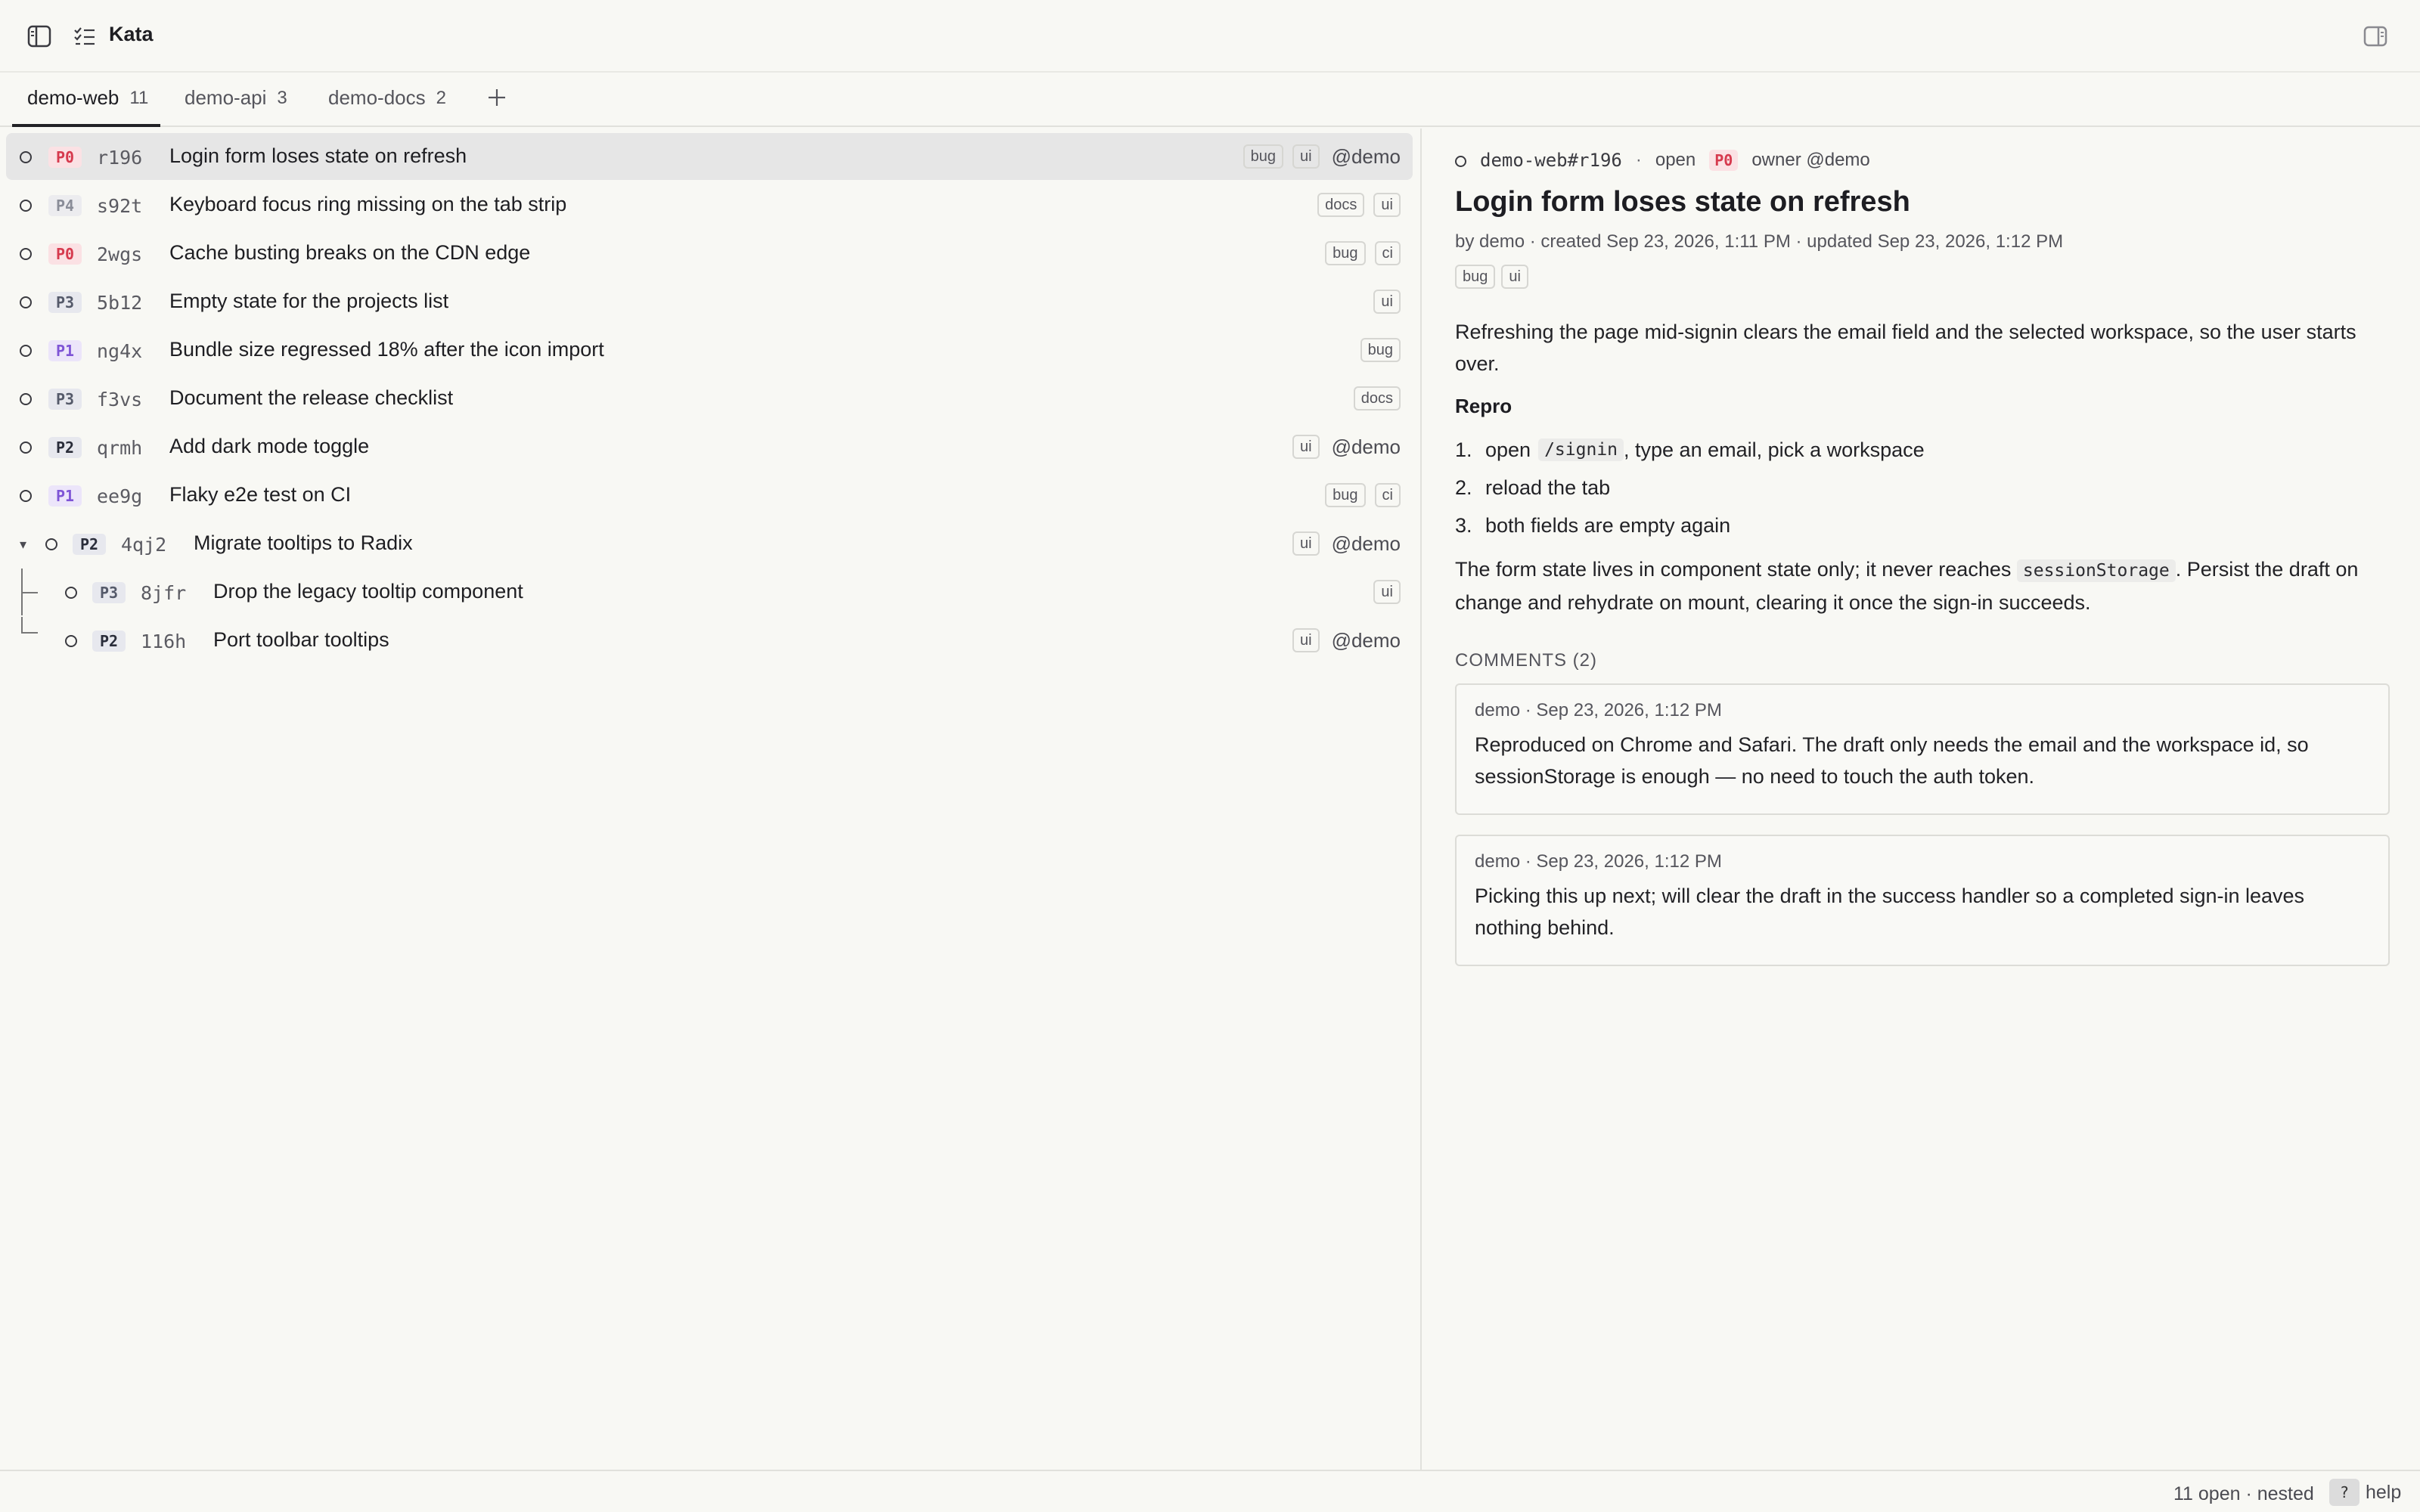  I want to click on priority-badge: P0, so click(1724, 160).